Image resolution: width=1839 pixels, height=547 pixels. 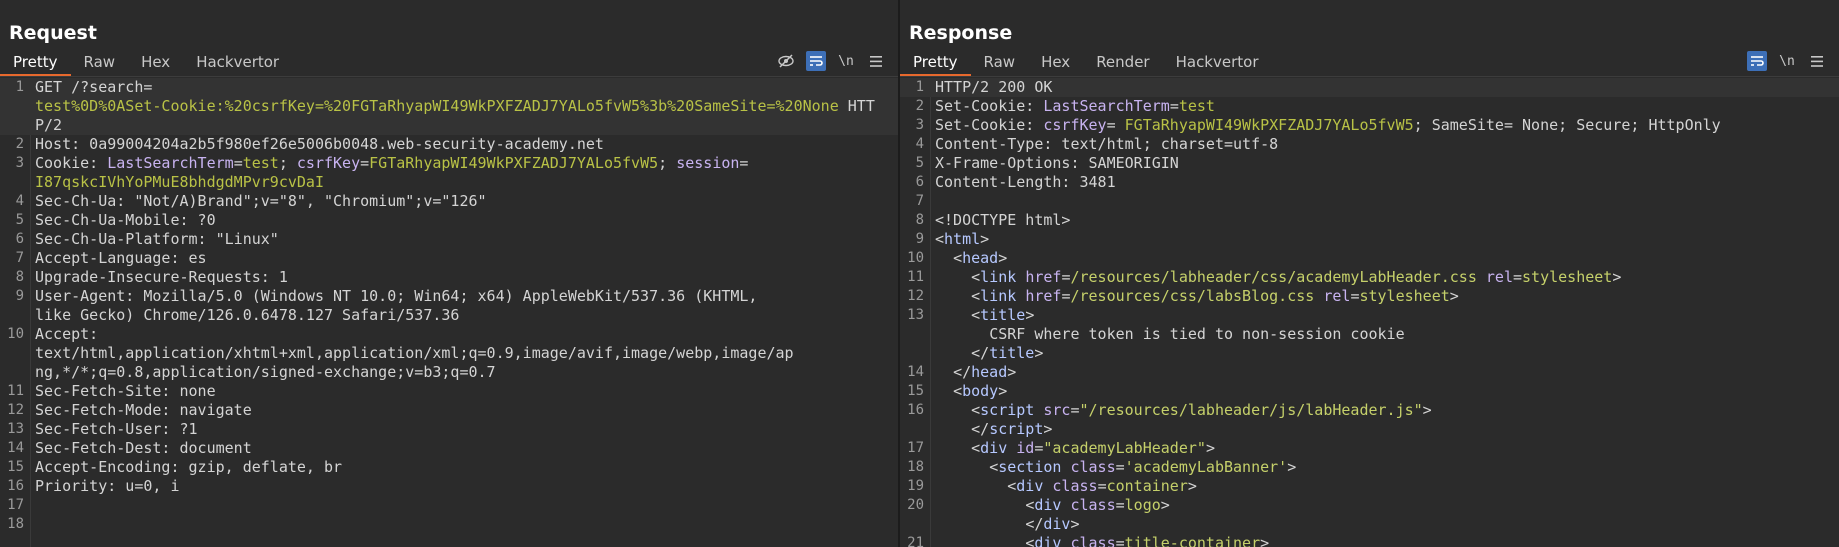 I want to click on line-number: 12, so click(x=915, y=296).